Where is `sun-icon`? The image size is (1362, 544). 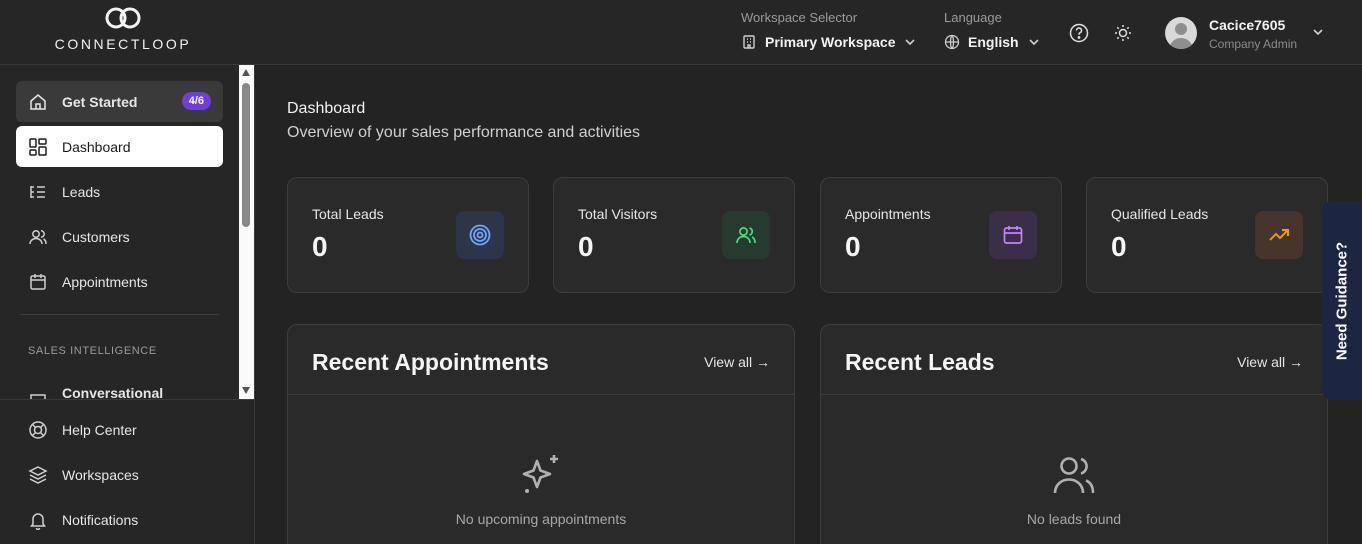 sun-icon is located at coordinates (1123, 33).